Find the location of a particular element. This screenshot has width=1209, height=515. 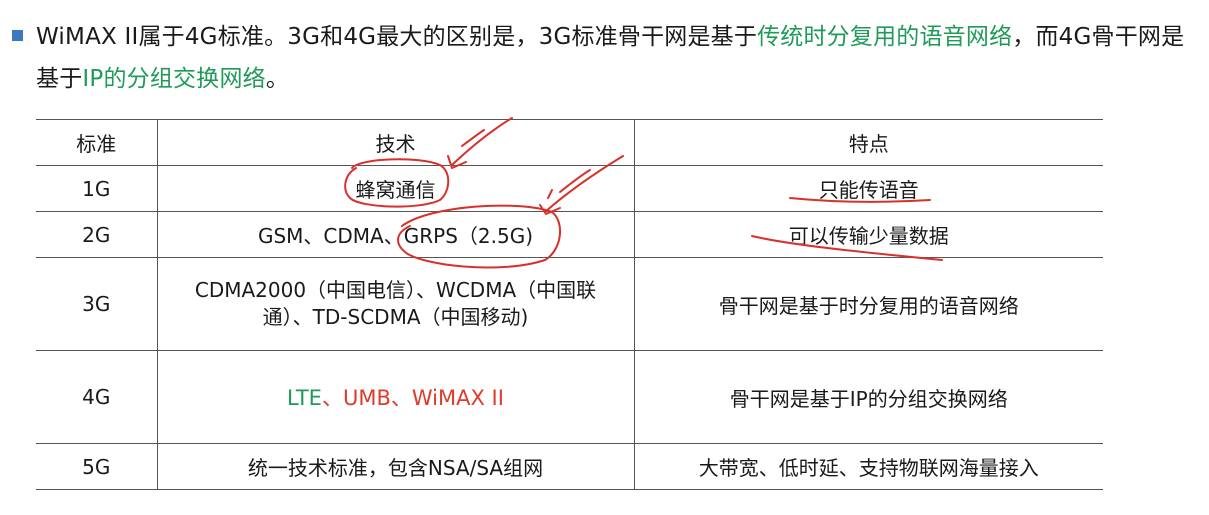

intro-highlight-1: 传统时分复用的语音网络 is located at coordinates (885, 37).